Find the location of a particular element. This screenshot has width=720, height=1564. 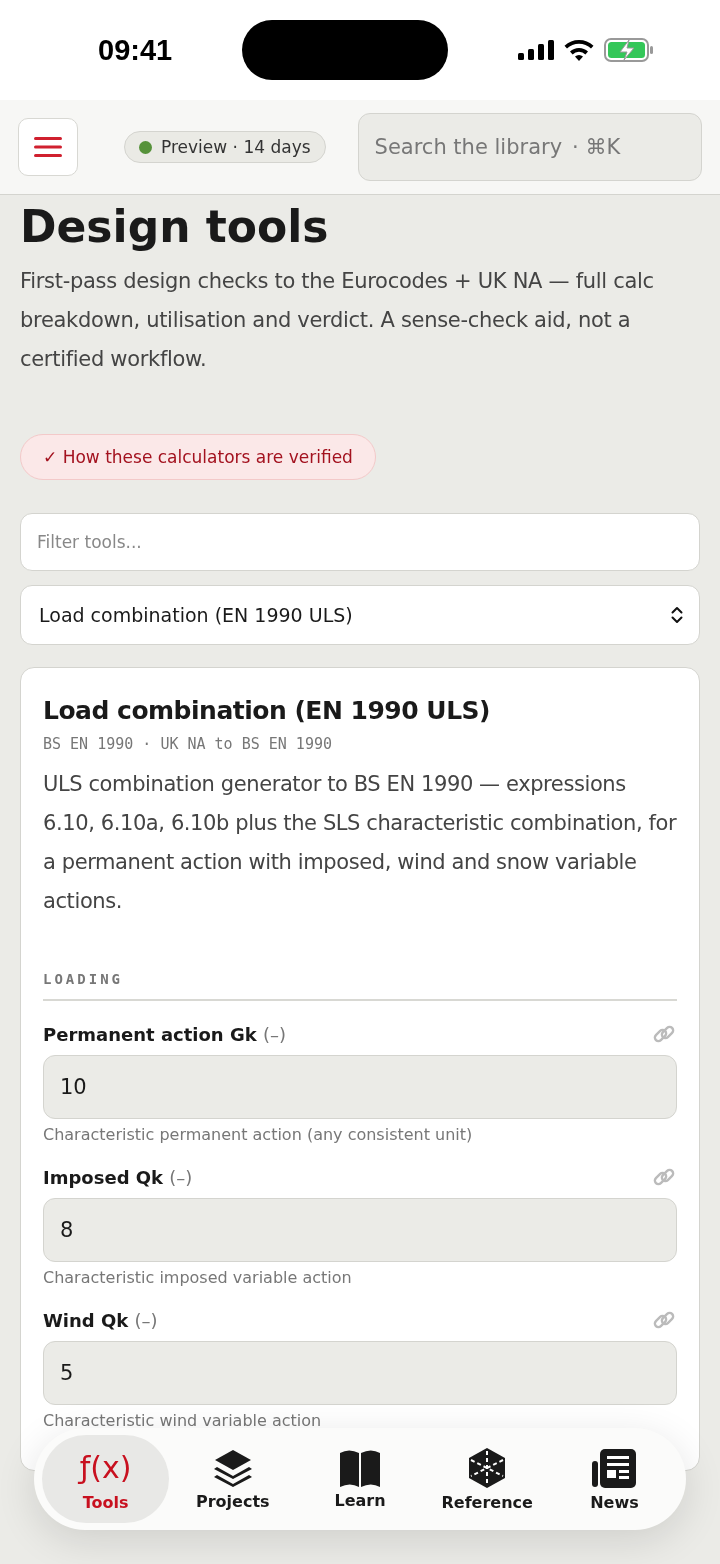

tab: Learn is located at coordinates (360, 1479).